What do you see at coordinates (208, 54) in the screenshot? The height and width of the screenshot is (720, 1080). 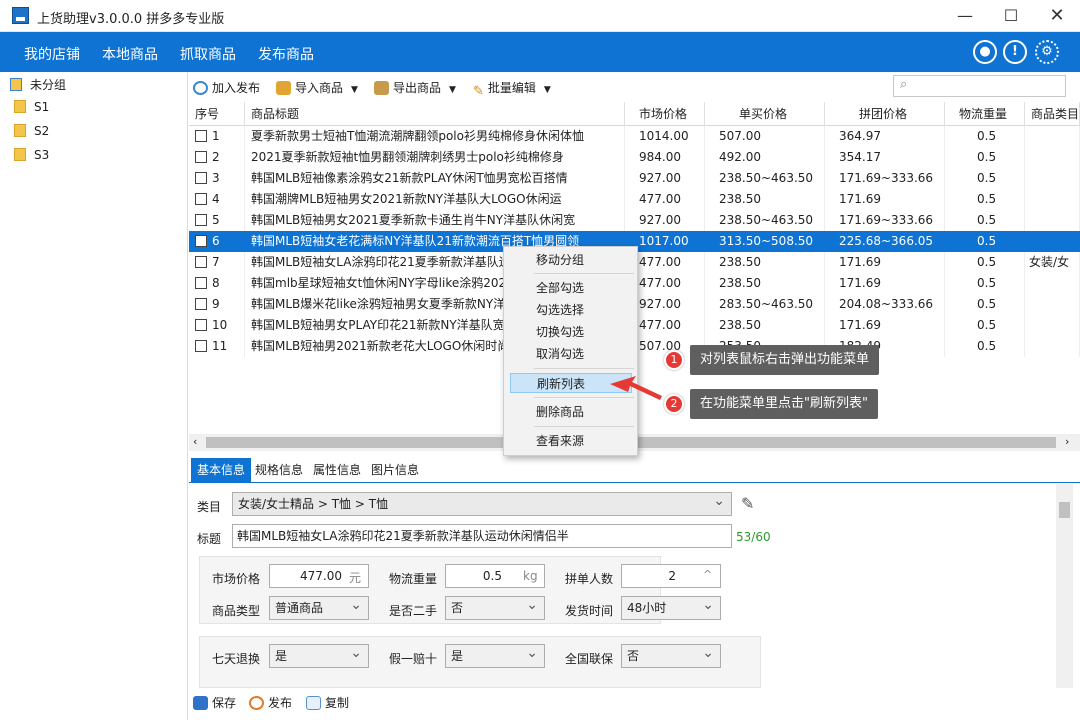 I see `menu-grab-goods: 抓取商品` at bounding box center [208, 54].